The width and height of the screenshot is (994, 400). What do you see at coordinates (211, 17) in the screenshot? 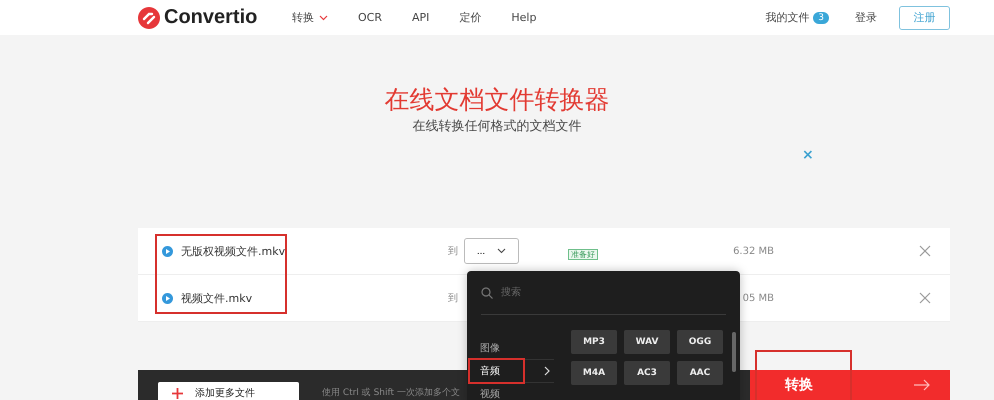
I see `logo-text: Convertio` at bounding box center [211, 17].